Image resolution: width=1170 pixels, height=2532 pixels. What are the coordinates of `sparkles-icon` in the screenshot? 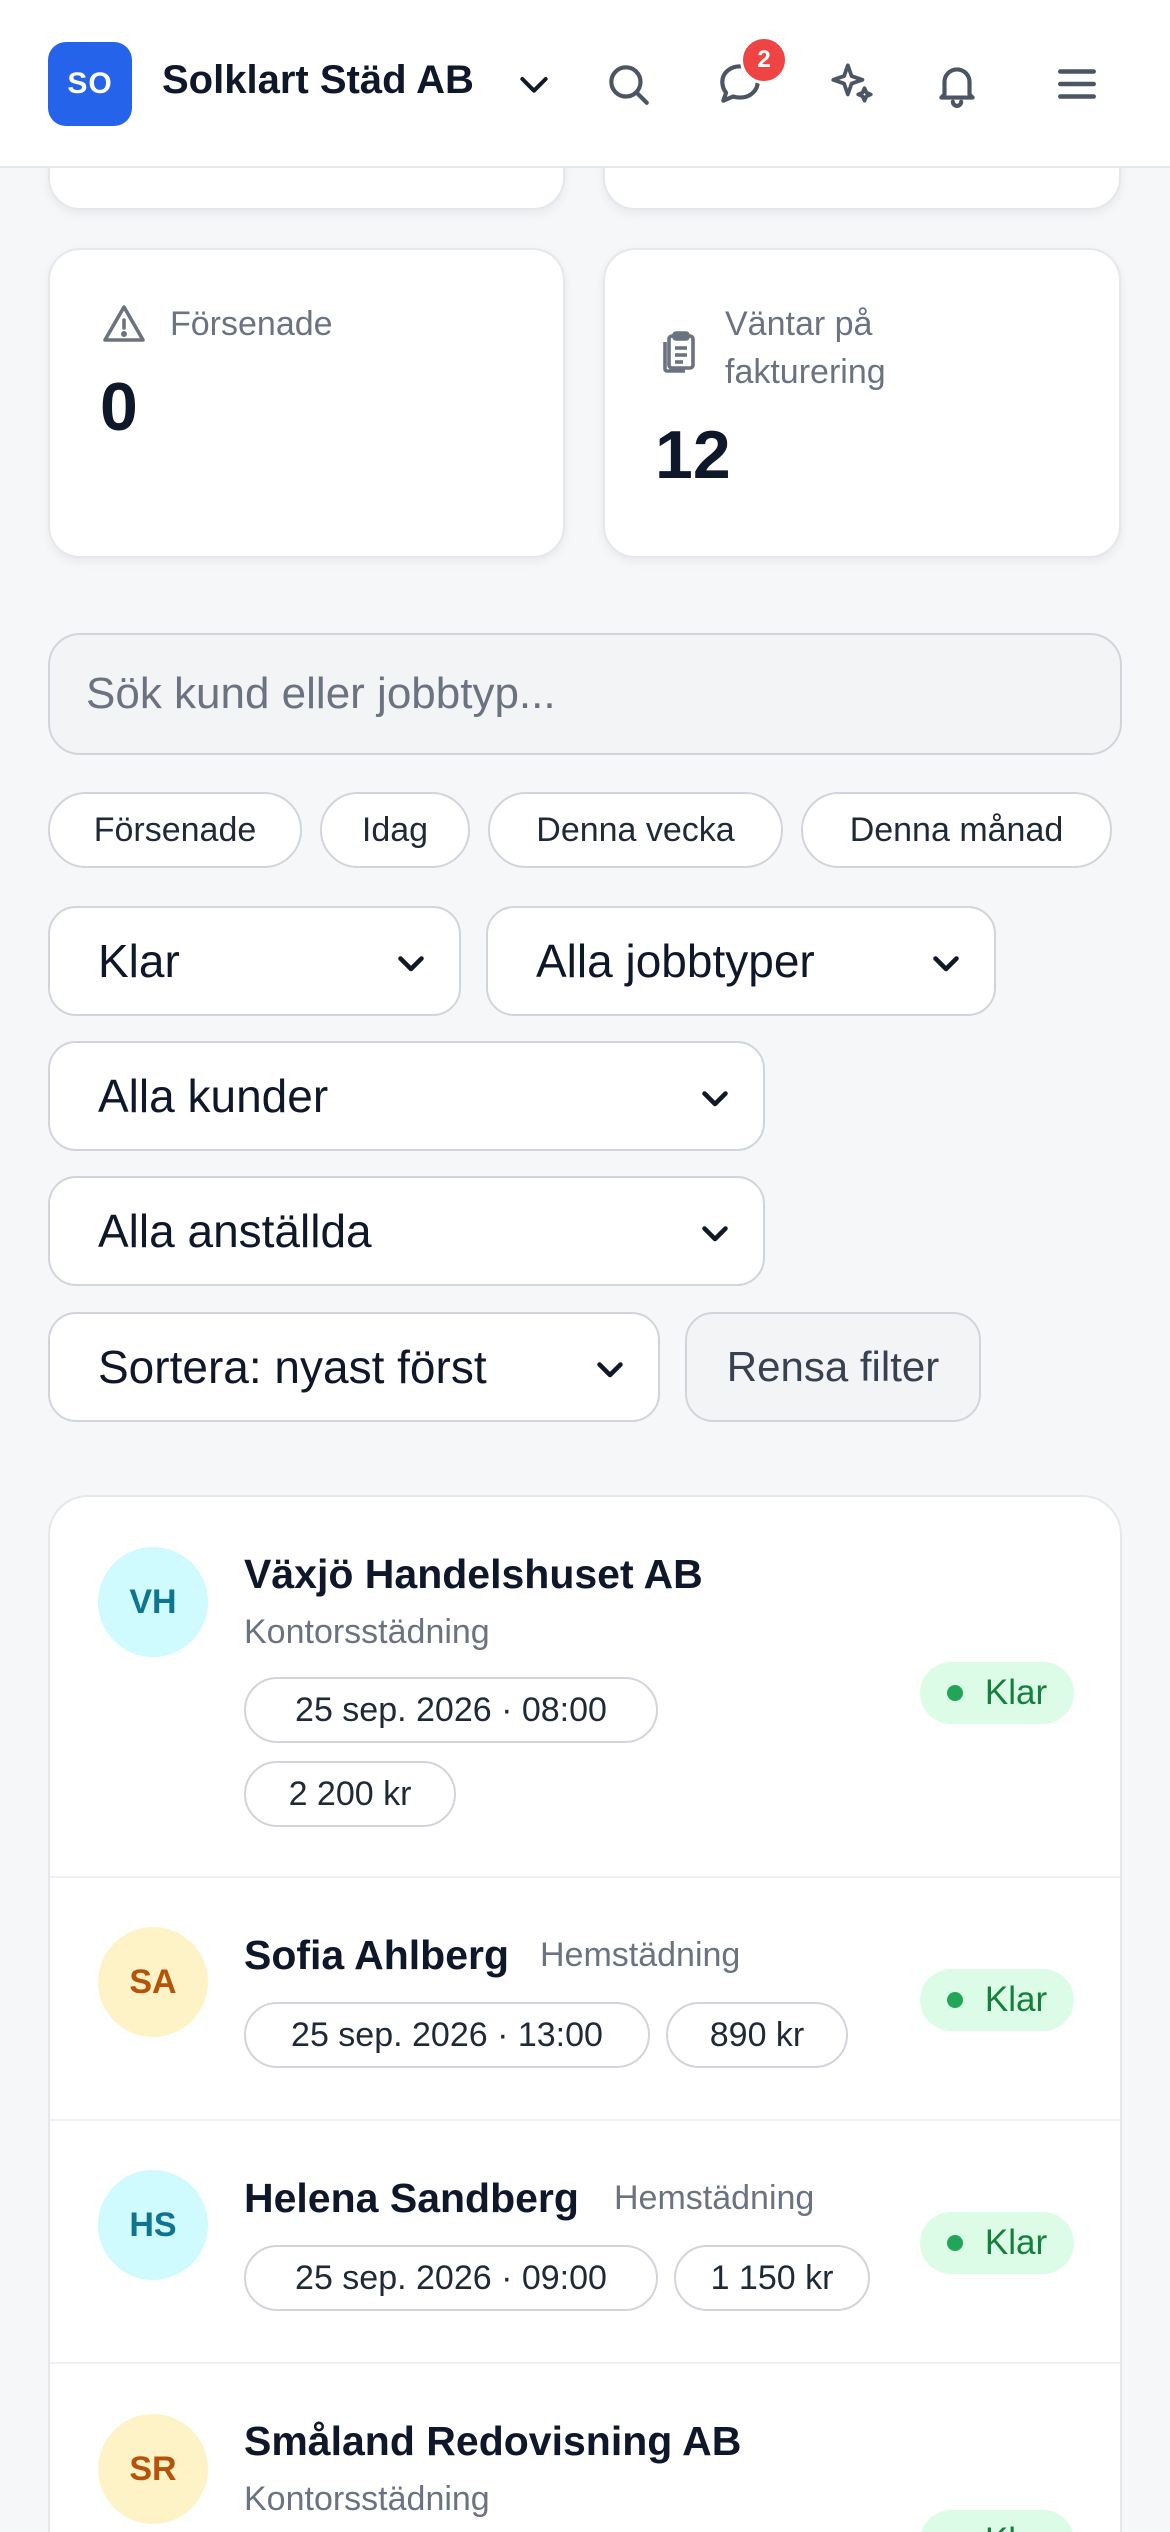 It's located at (852, 83).